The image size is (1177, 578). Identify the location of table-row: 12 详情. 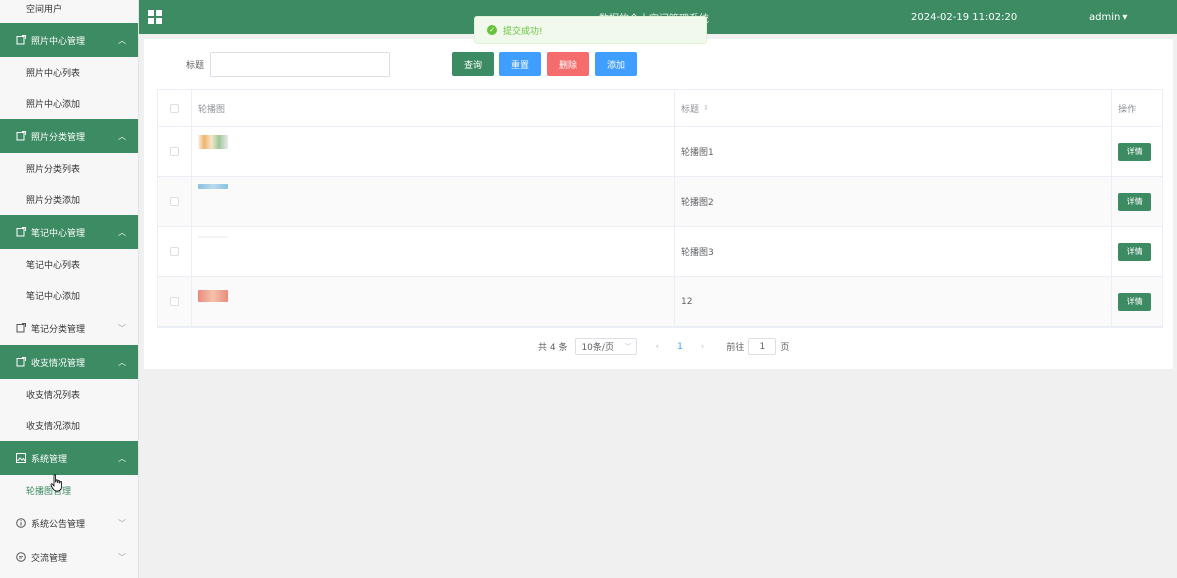
(660, 302).